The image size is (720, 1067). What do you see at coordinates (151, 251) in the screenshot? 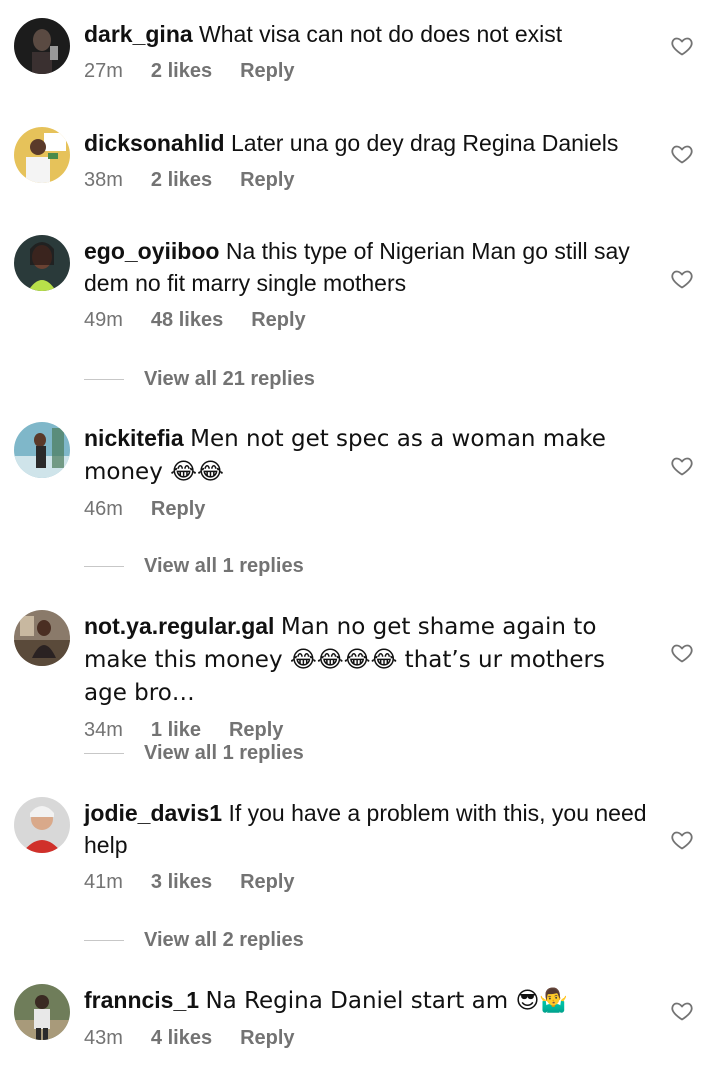
I see `username: ego_oyiiboo` at bounding box center [151, 251].